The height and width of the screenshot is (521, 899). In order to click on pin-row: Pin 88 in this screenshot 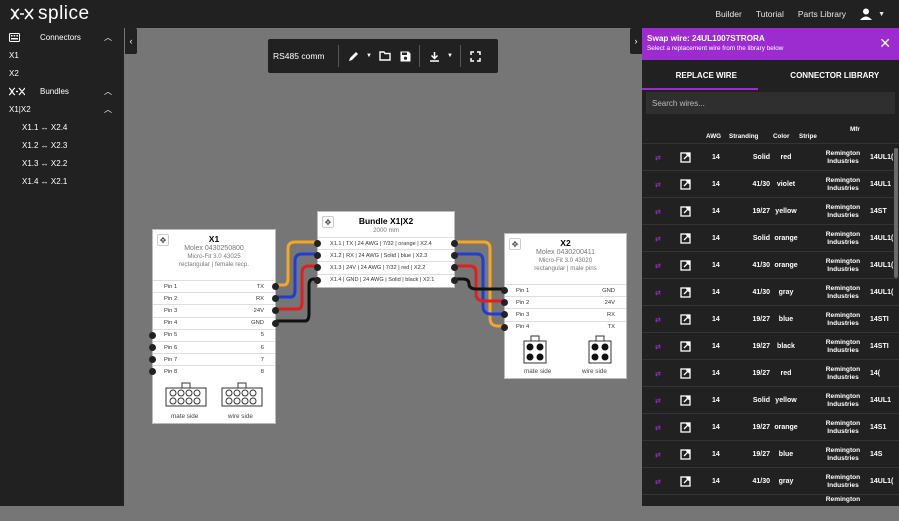, I will do `click(214, 371)`.